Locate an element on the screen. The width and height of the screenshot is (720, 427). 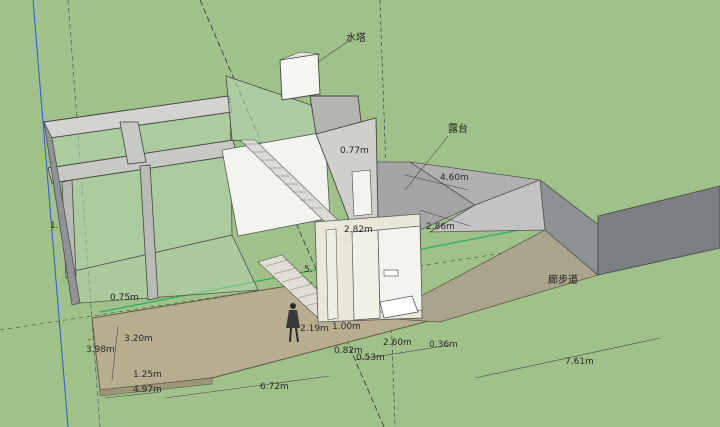
dim-497: 4.97m is located at coordinates (147, 390).